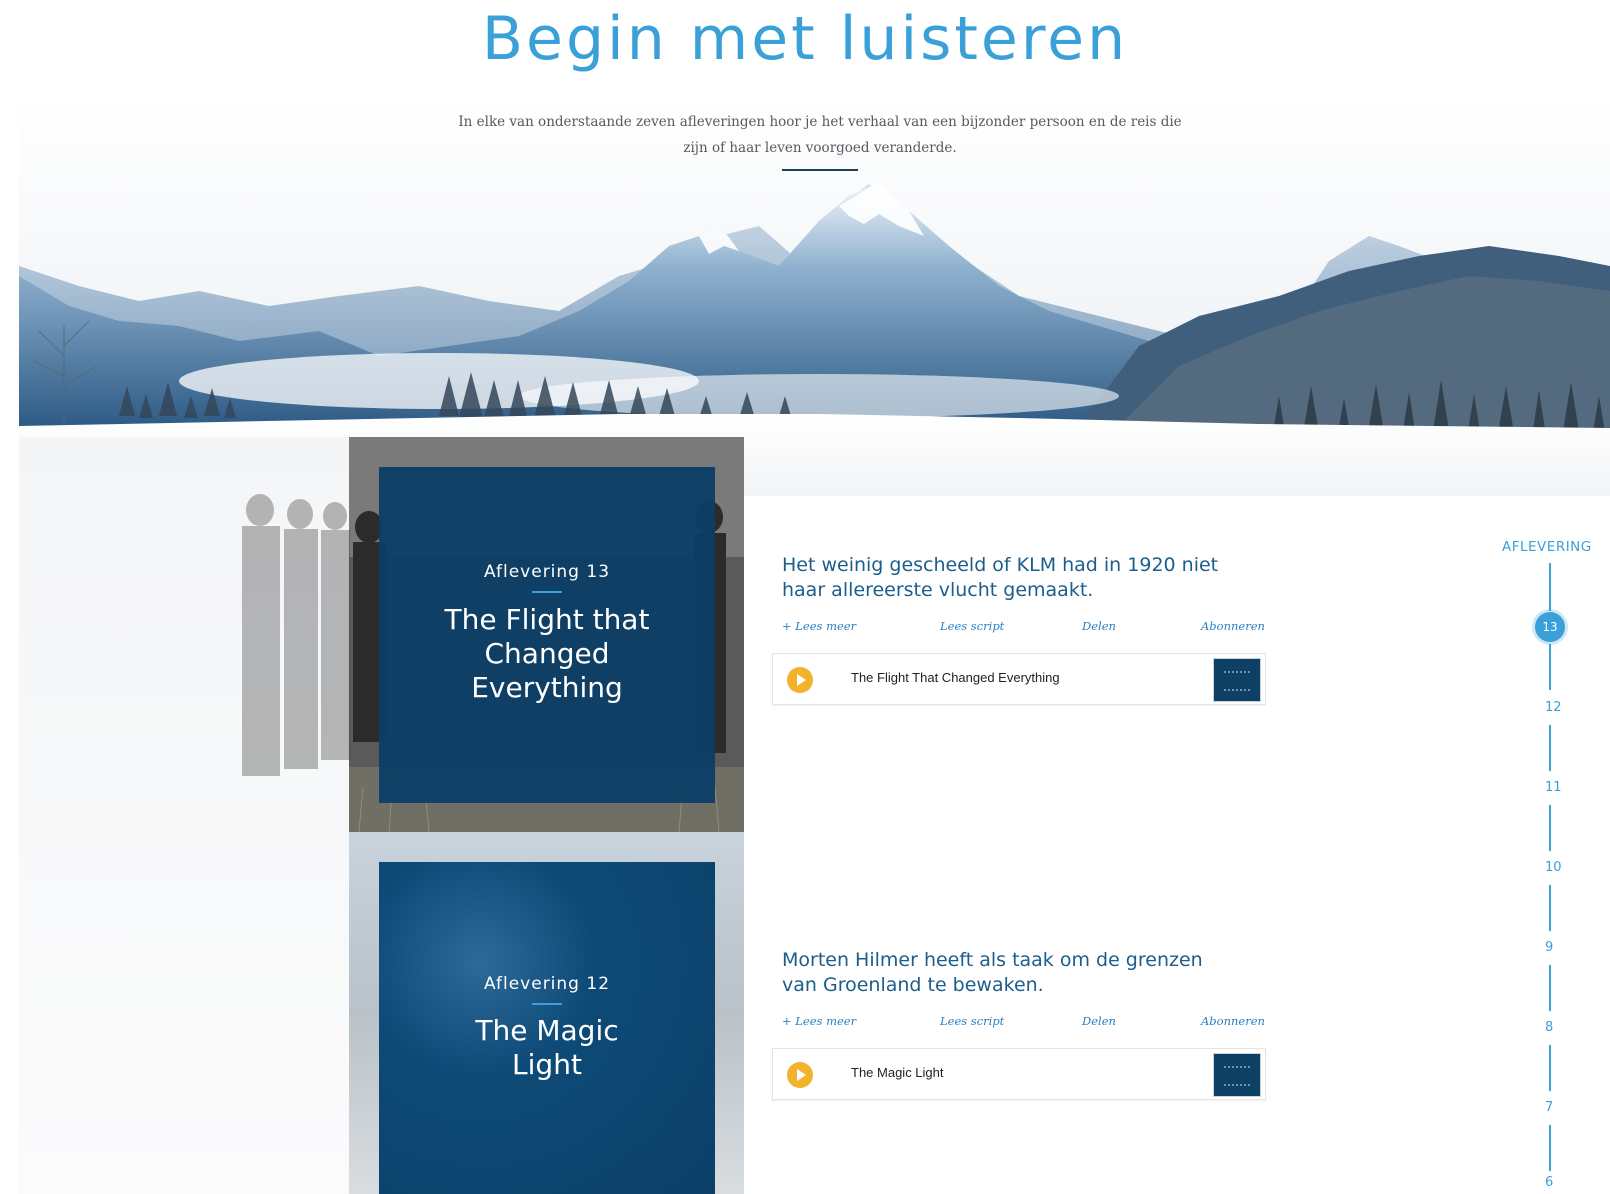  What do you see at coordinates (1019, 1074) in the screenshot?
I see `audio-player: The Magic Light` at bounding box center [1019, 1074].